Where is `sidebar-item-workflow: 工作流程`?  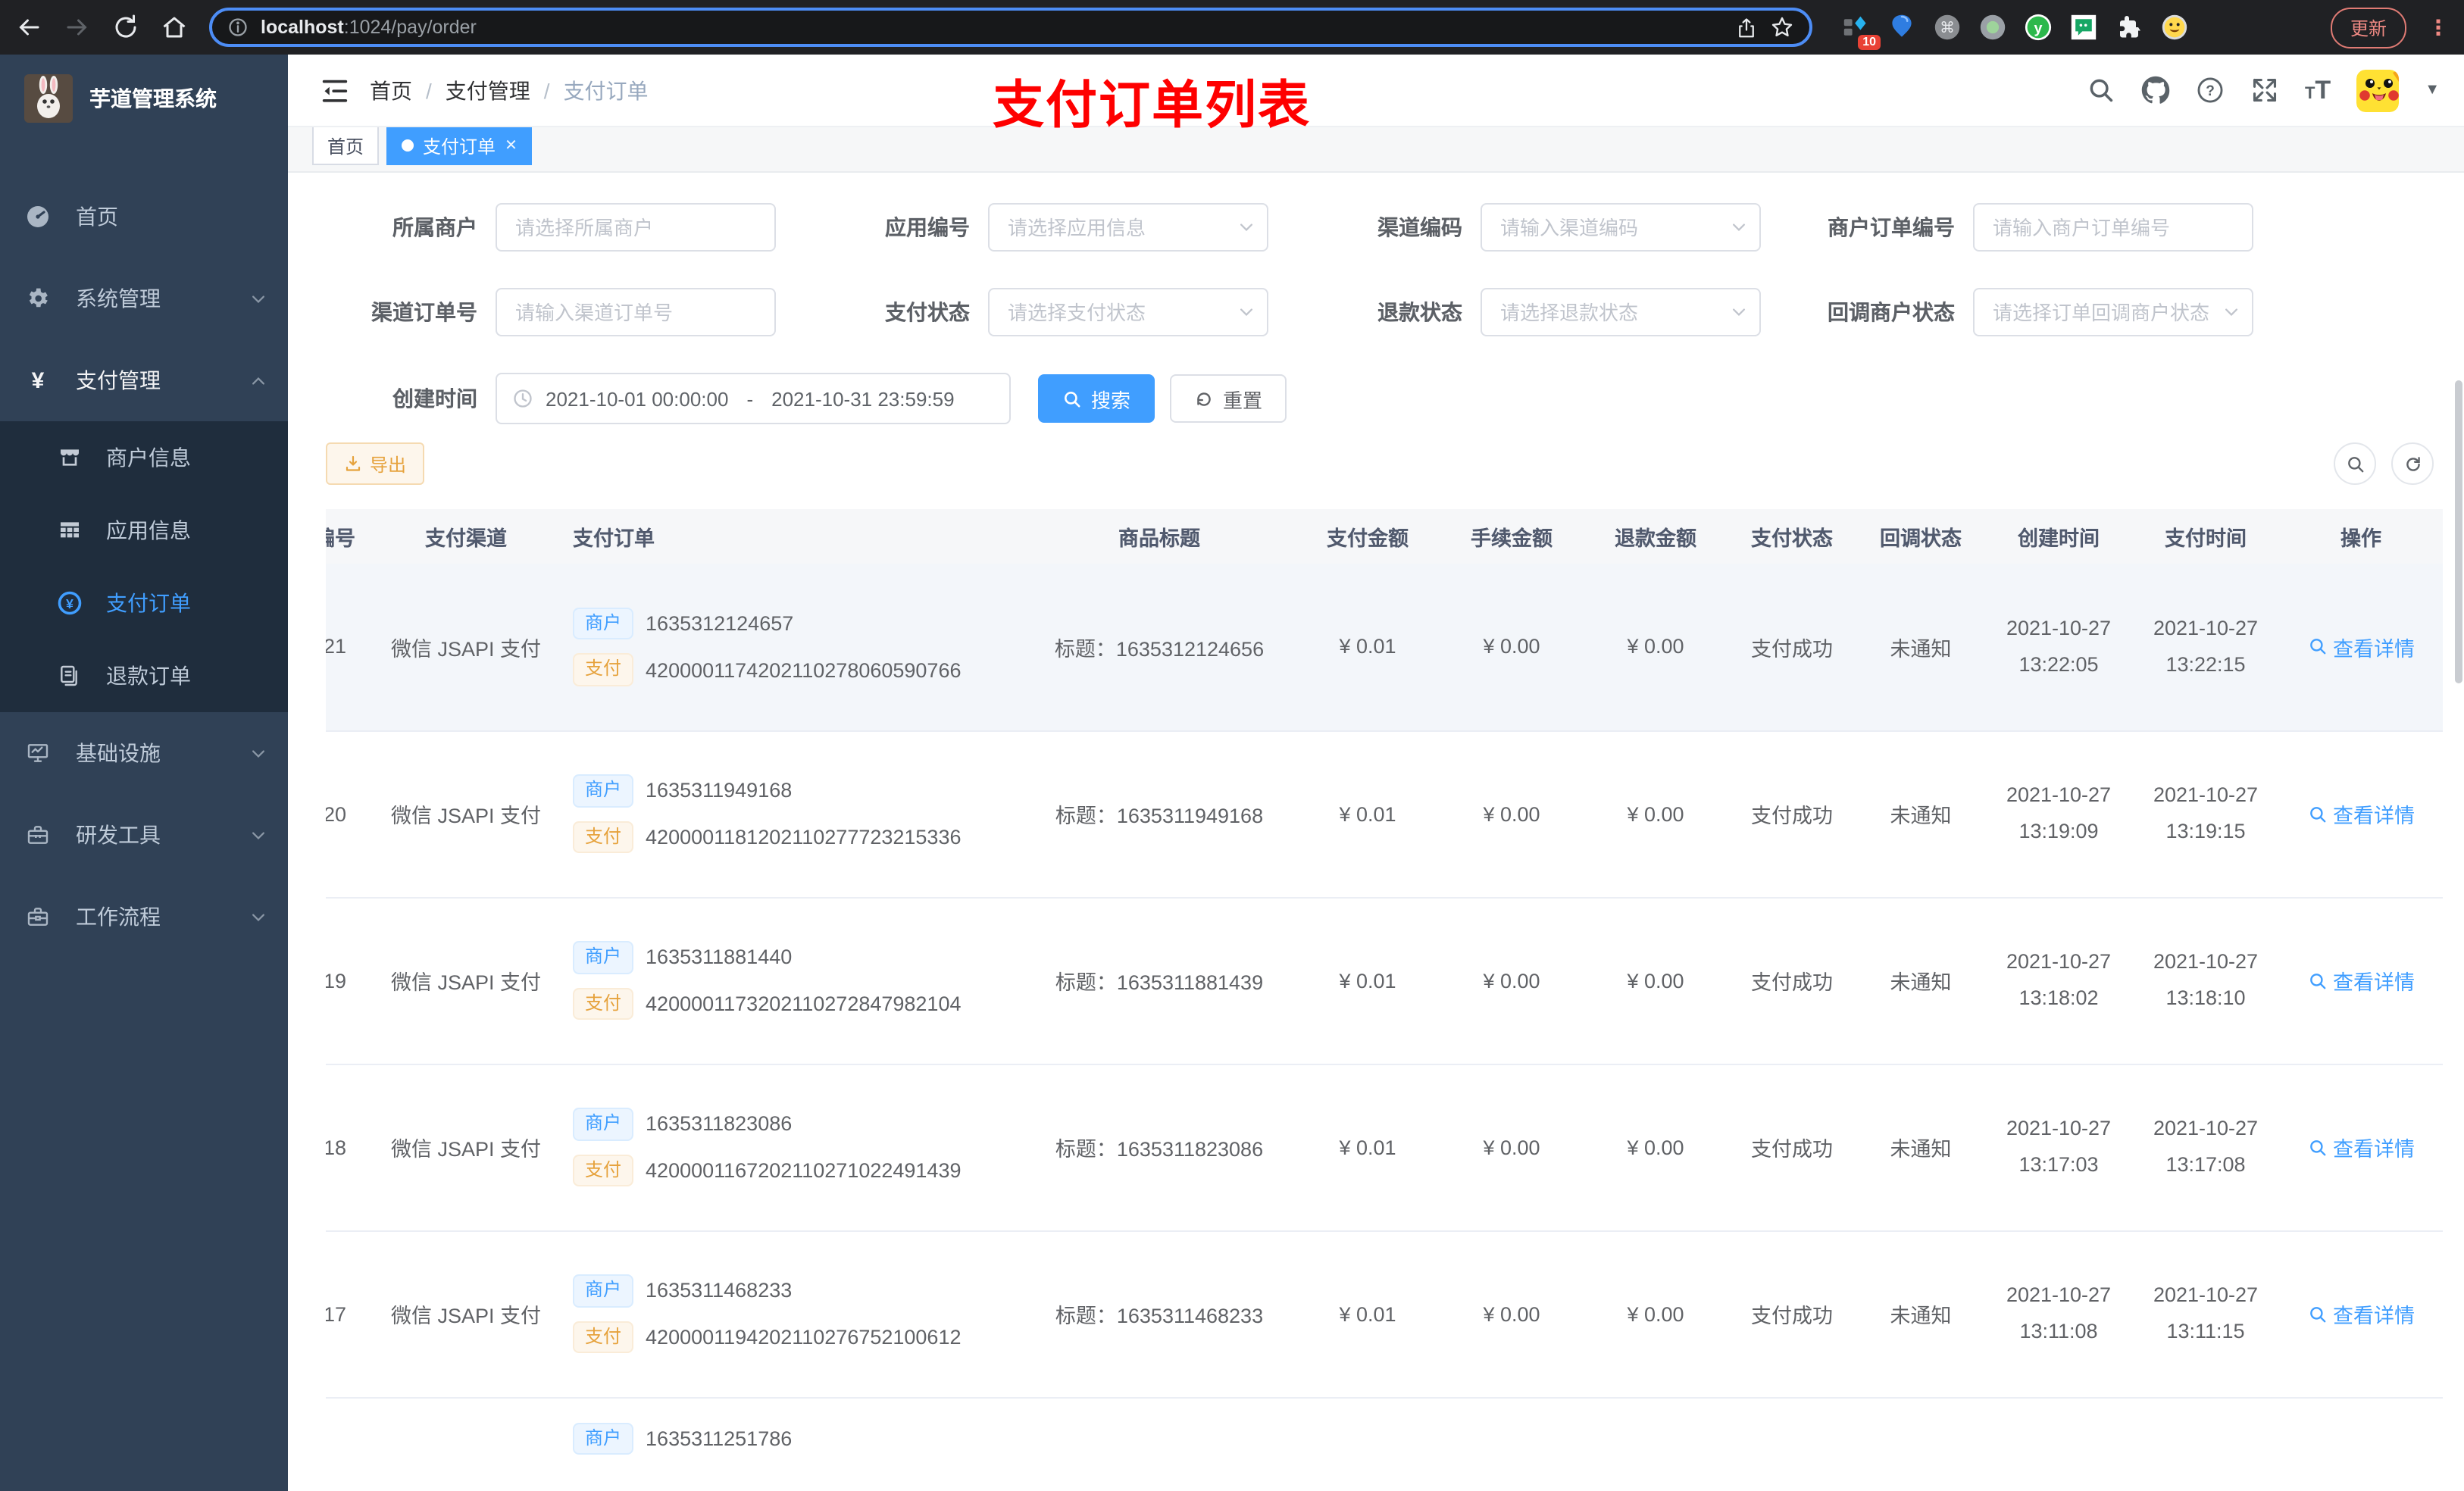 sidebar-item-workflow: 工作流程 is located at coordinates (144, 917).